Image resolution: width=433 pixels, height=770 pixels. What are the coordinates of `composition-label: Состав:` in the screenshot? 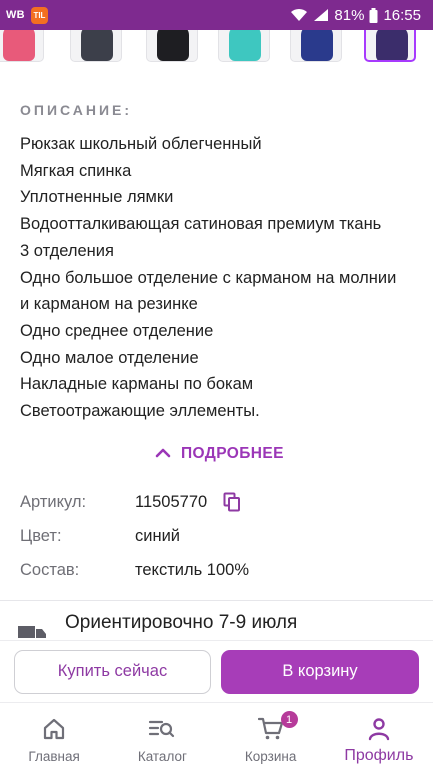 It's located at (50, 570).